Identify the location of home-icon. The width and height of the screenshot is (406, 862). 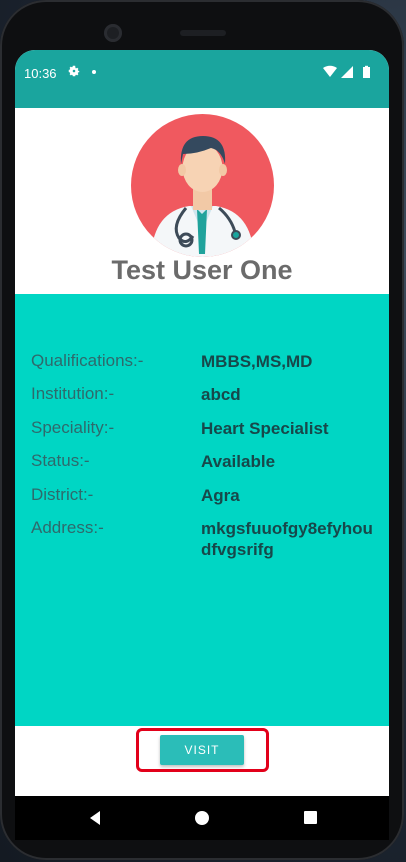
(202, 818).